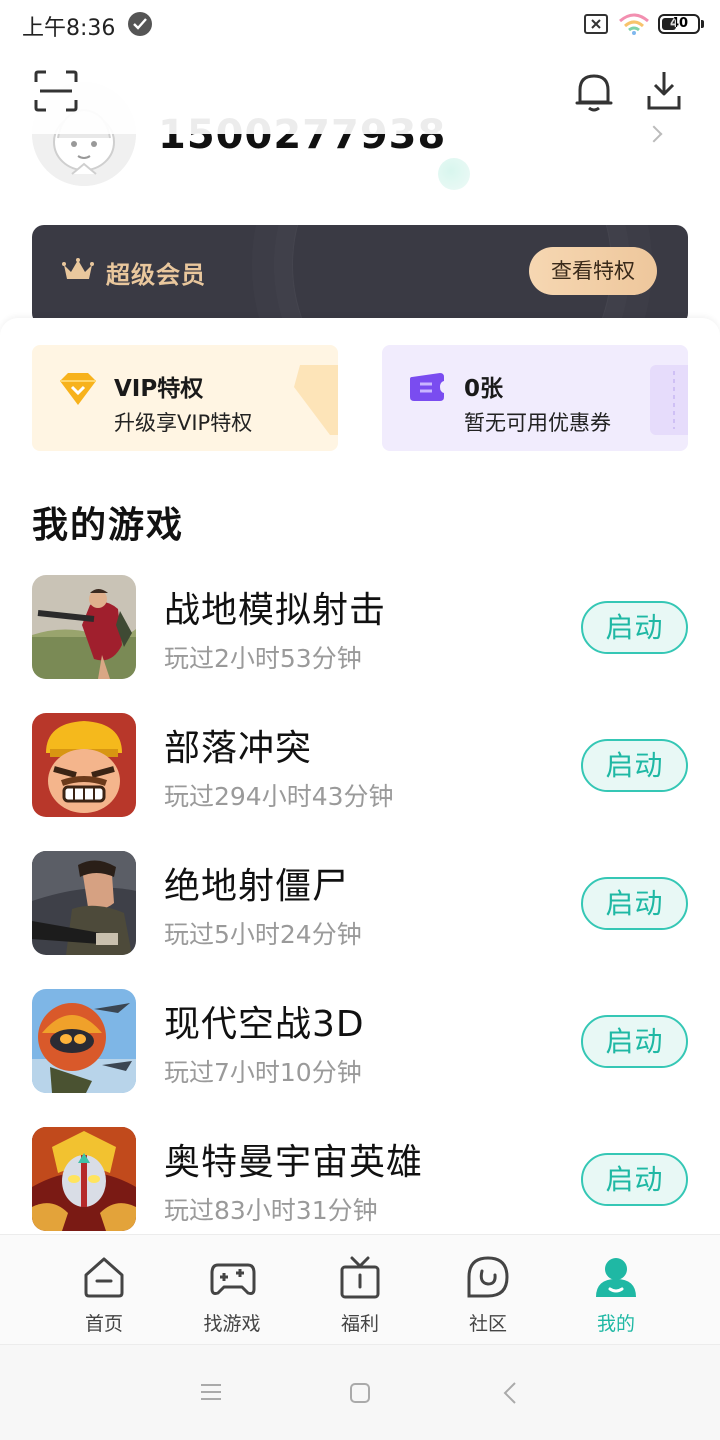 This screenshot has height=1440, width=720. I want to click on system-navigation-bar, so click(360, 1392).